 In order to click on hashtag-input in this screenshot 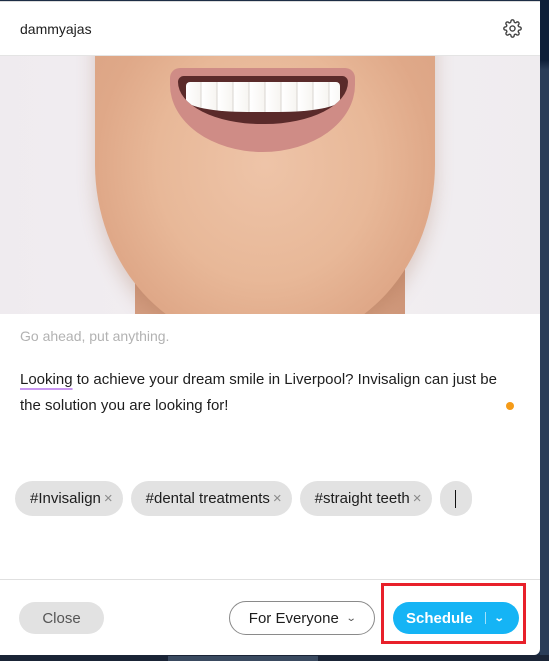, I will do `click(455, 498)`.